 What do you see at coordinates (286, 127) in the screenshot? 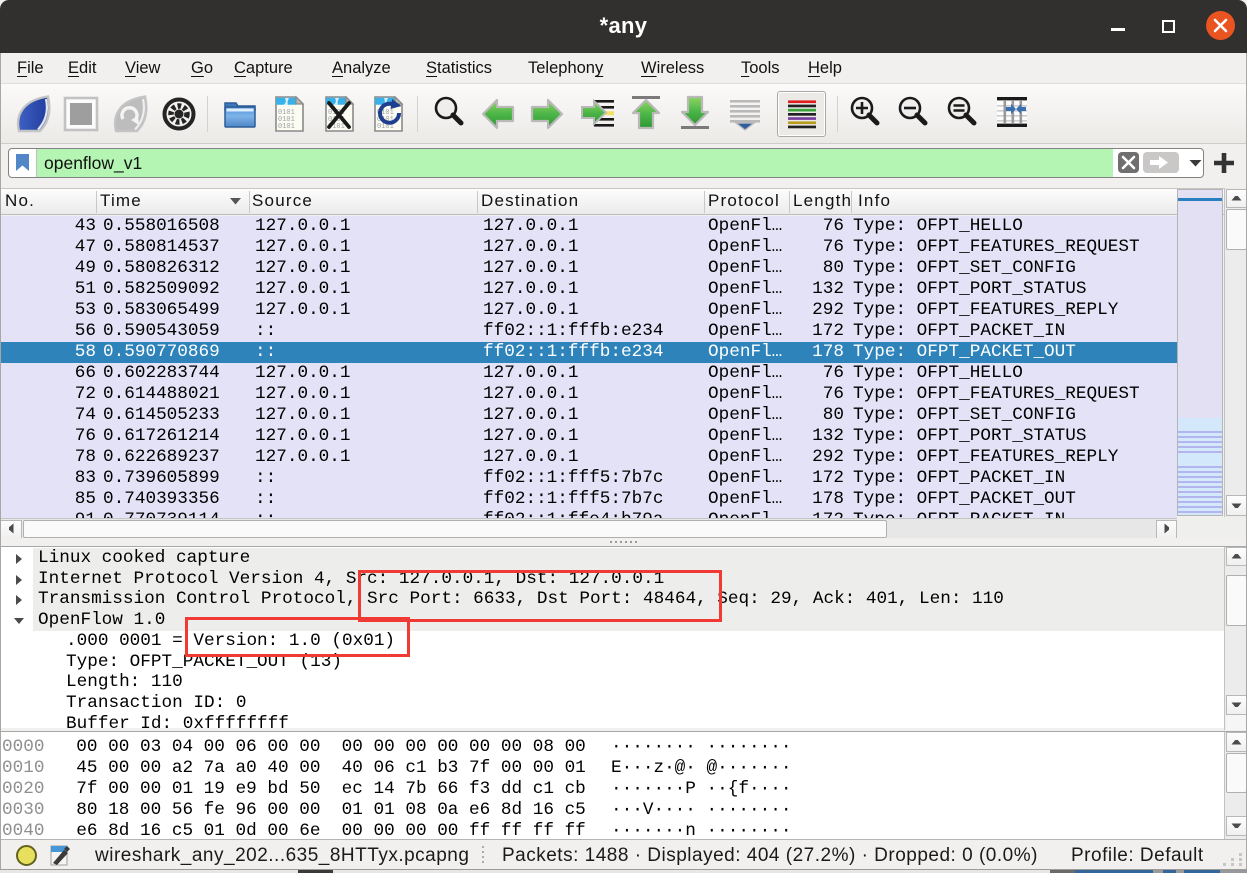
I see `svg-text: 0101` at bounding box center [286, 127].